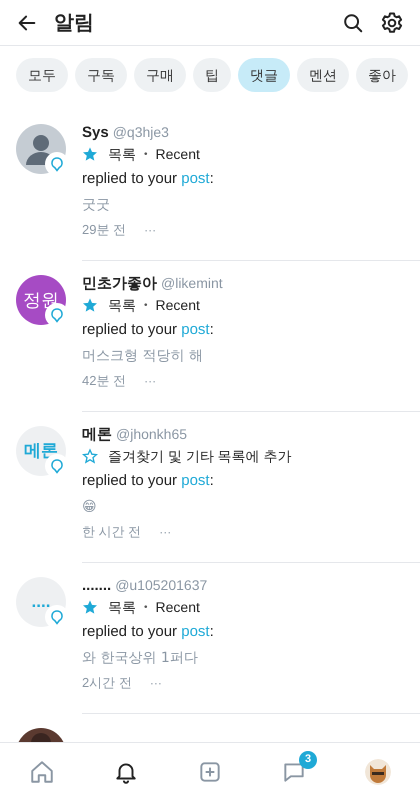 This screenshot has height=800, width=420. What do you see at coordinates (95, 133) in the screenshot?
I see `user-name: Sys` at bounding box center [95, 133].